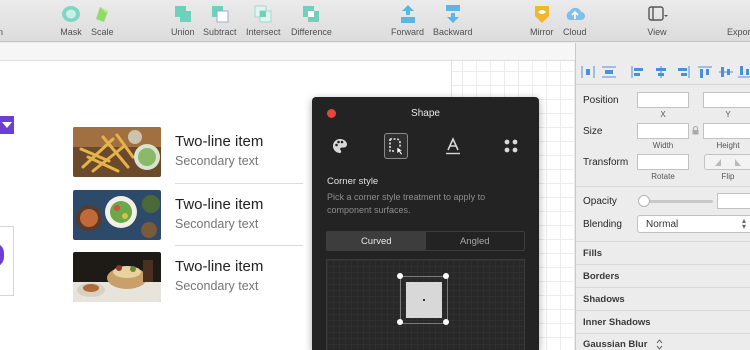  What do you see at coordinates (728, 145) in the screenshot?
I see `height-label: Height` at bounding box center [728, 145].